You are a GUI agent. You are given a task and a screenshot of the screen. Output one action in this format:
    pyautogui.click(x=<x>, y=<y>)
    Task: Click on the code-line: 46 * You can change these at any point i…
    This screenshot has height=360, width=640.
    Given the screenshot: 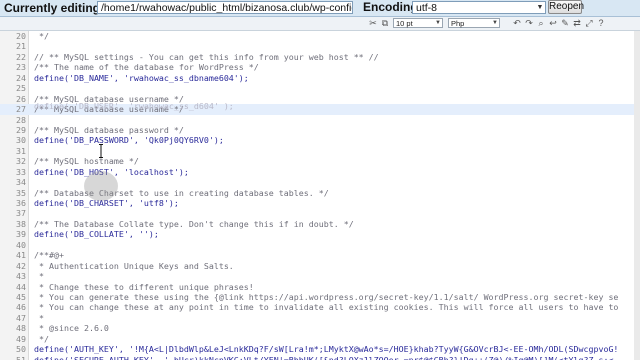 What is the action you would take?
    pyautogui.click(x=320, y=307)
    